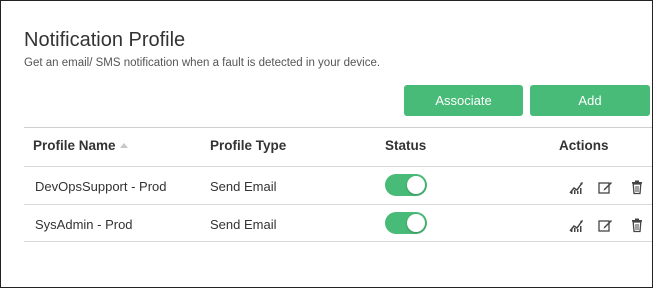  Describe the element at coordinates (101, 186) in the screenshot. I see `profile-name-cell: DevOpsSupport - Prod` at that location.